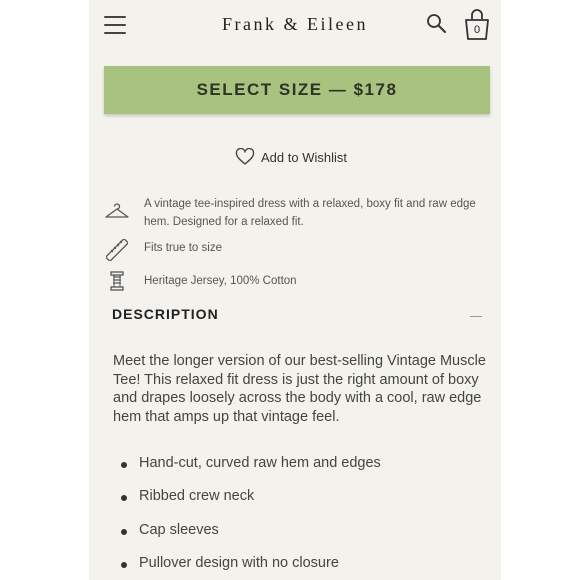 This screenshot has width=580, height=580. I want to click on list-item: Cap sleeves, so click(301, 538).